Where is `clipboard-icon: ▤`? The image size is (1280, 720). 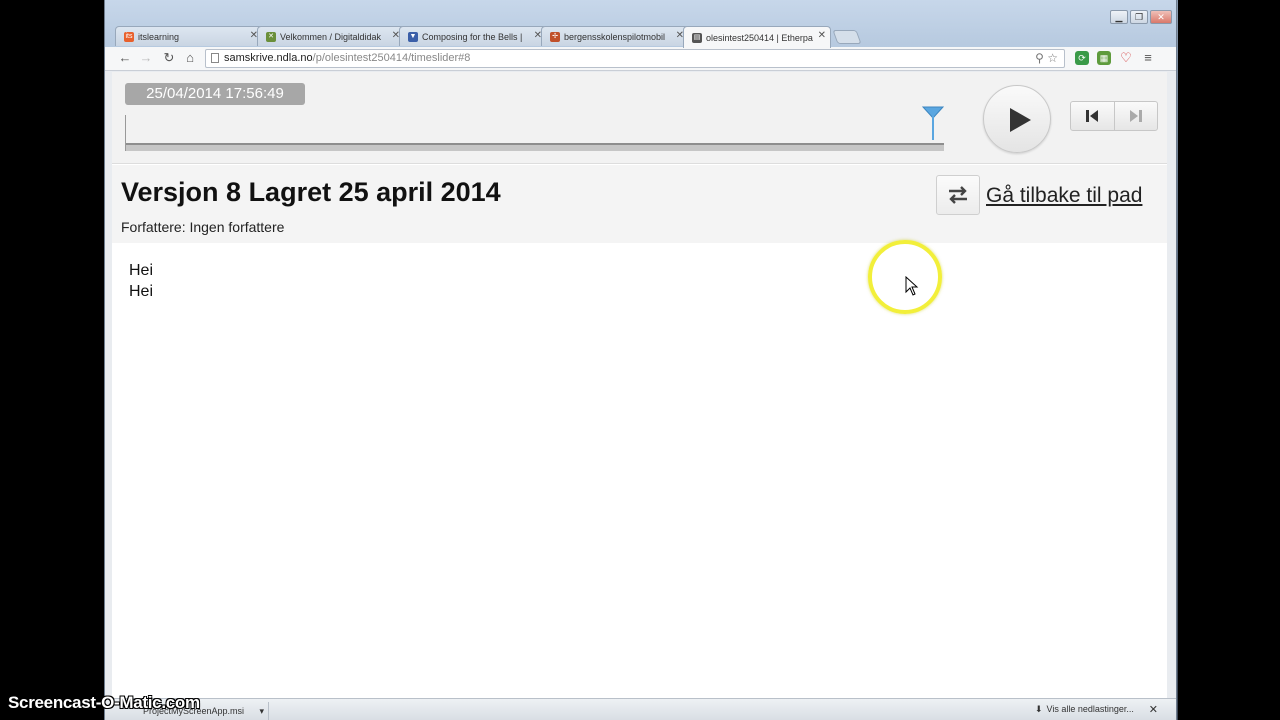 clipboard-icon: ▤ is located at coordinates (697, 37).